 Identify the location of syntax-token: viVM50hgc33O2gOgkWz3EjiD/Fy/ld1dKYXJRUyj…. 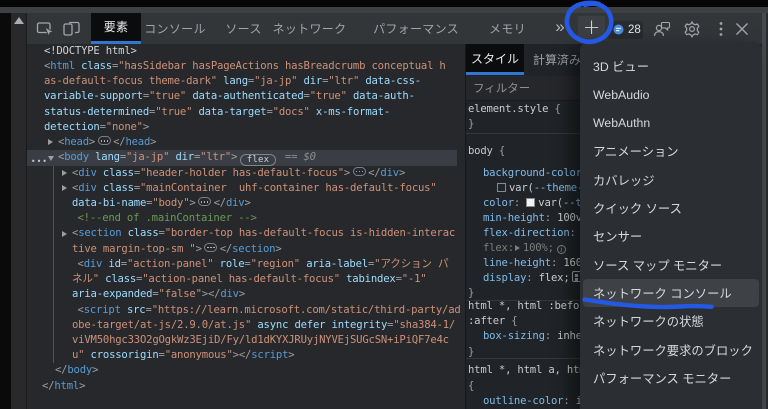
(260, 339).